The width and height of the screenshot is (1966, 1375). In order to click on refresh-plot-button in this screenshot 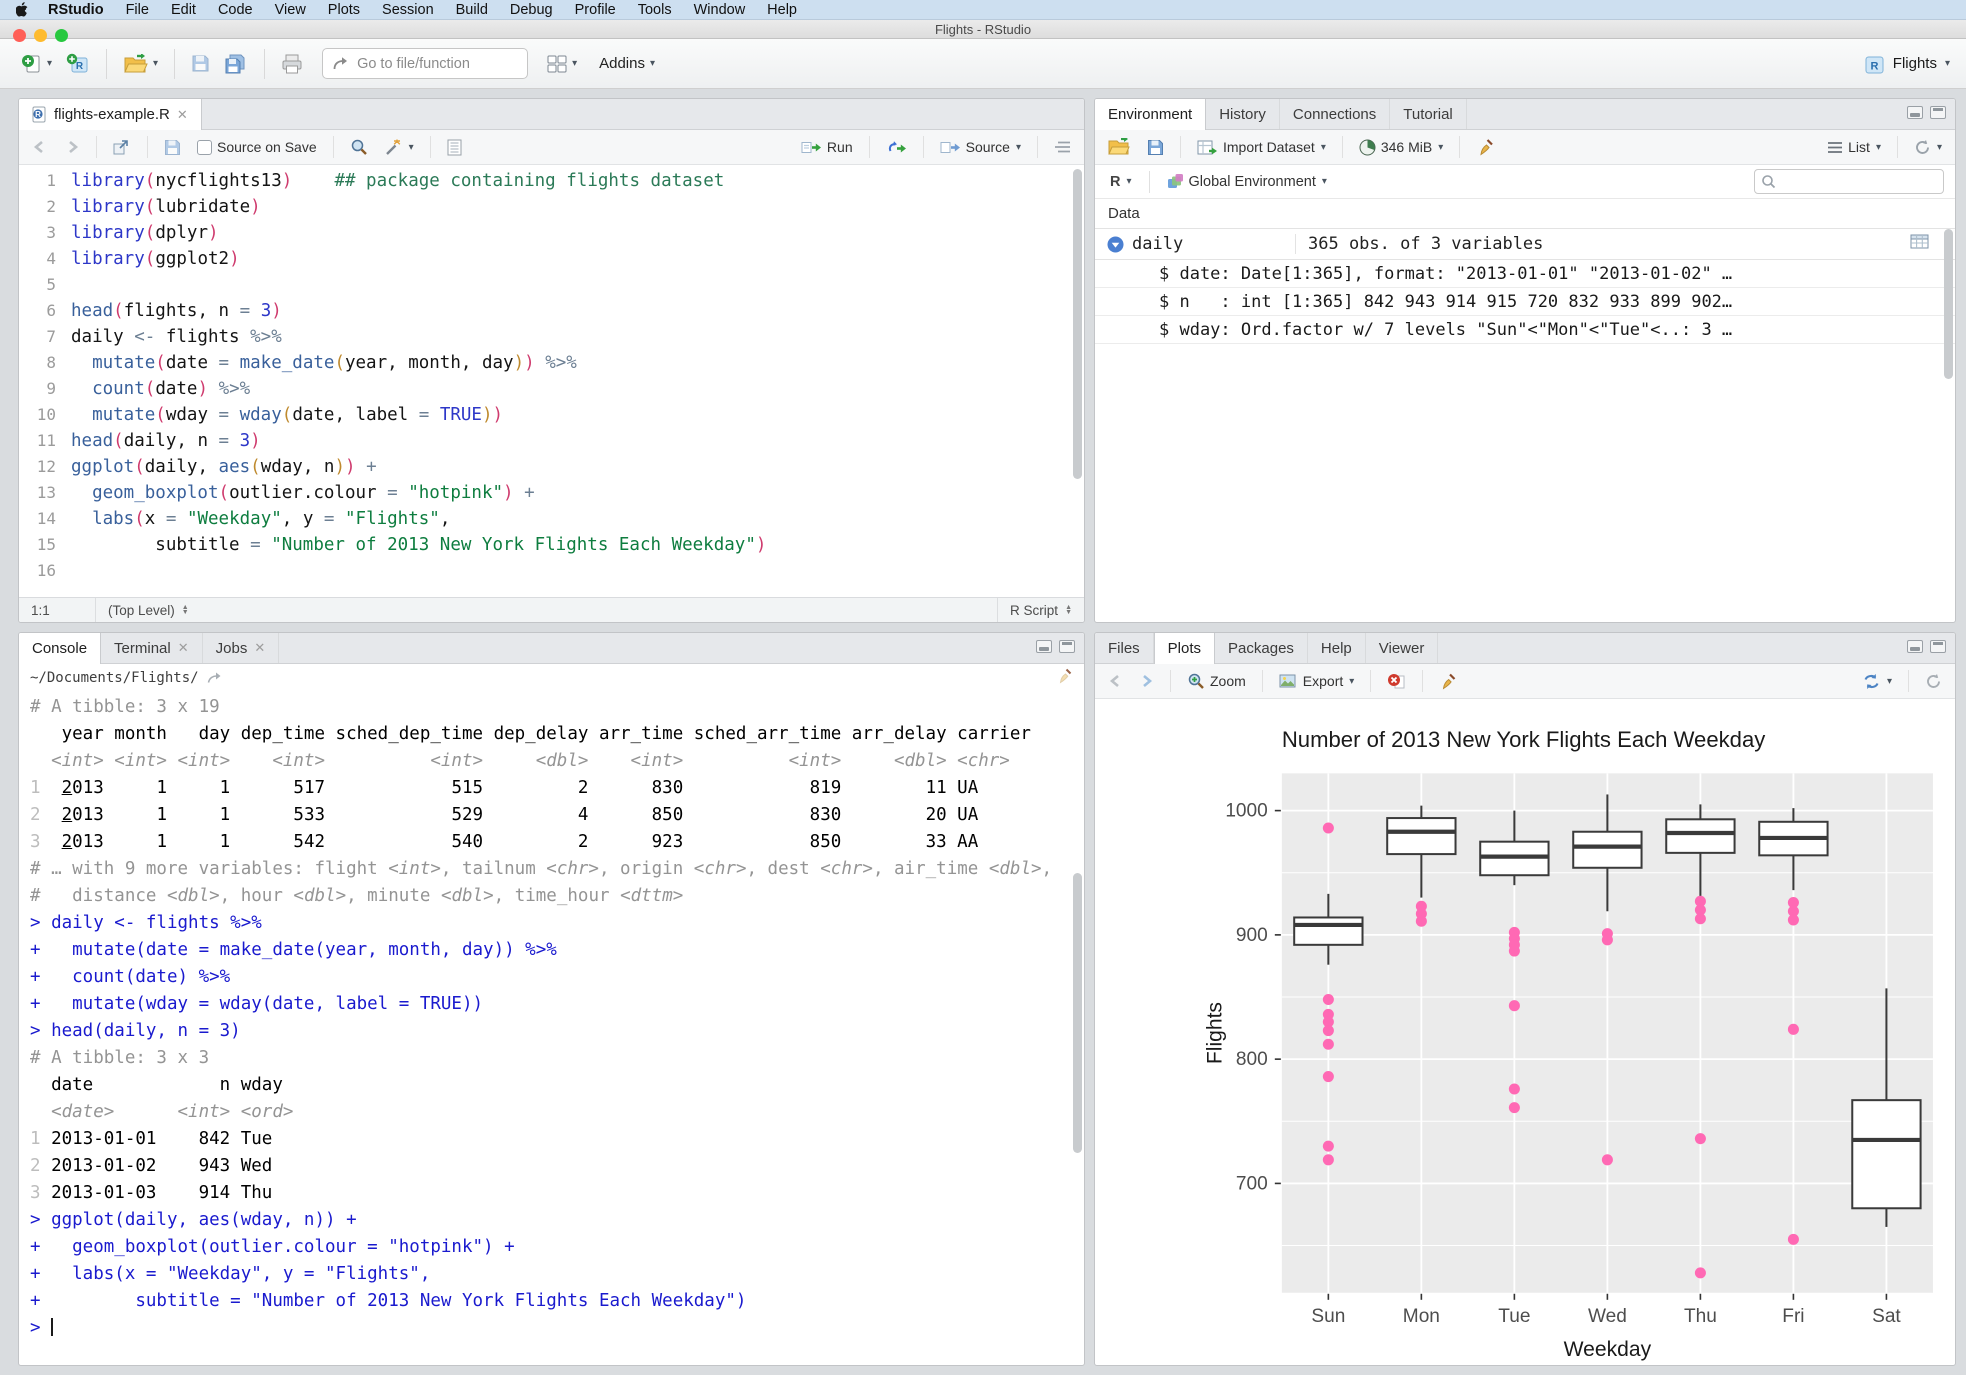, I will do `click(1933, 681)`.